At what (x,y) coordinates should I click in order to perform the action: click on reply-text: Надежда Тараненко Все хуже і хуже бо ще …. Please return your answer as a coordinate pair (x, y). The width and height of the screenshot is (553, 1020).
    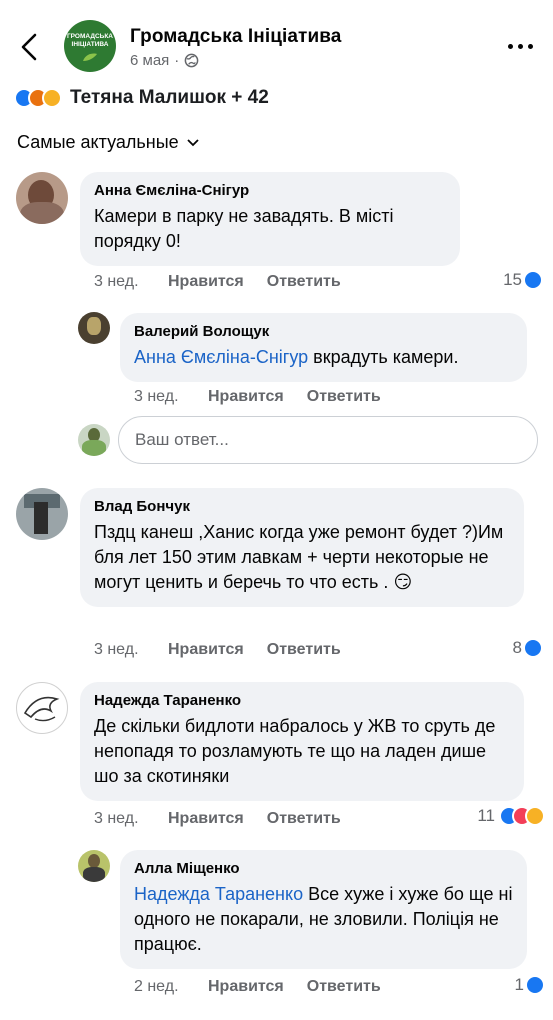
    Looking at the image, I should click on (323, 919).